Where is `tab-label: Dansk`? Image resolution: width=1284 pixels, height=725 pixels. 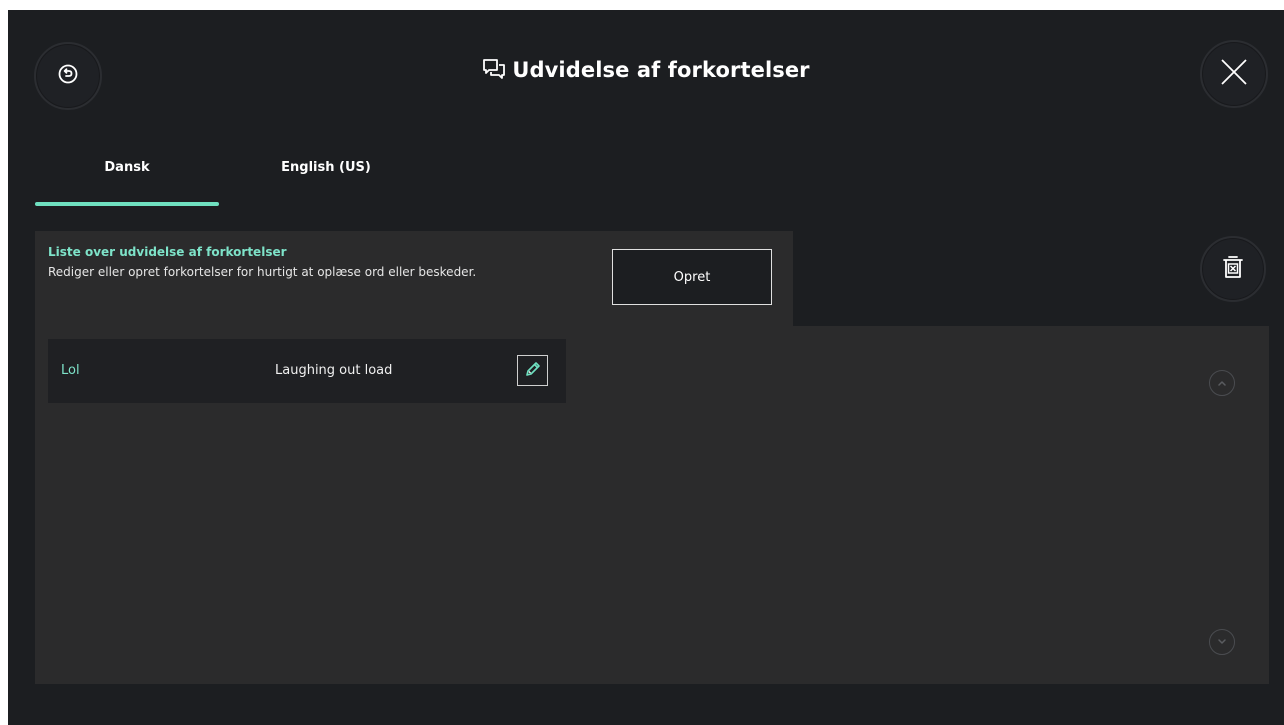 tab-label: Dansk is located at coordinates (127, 167).